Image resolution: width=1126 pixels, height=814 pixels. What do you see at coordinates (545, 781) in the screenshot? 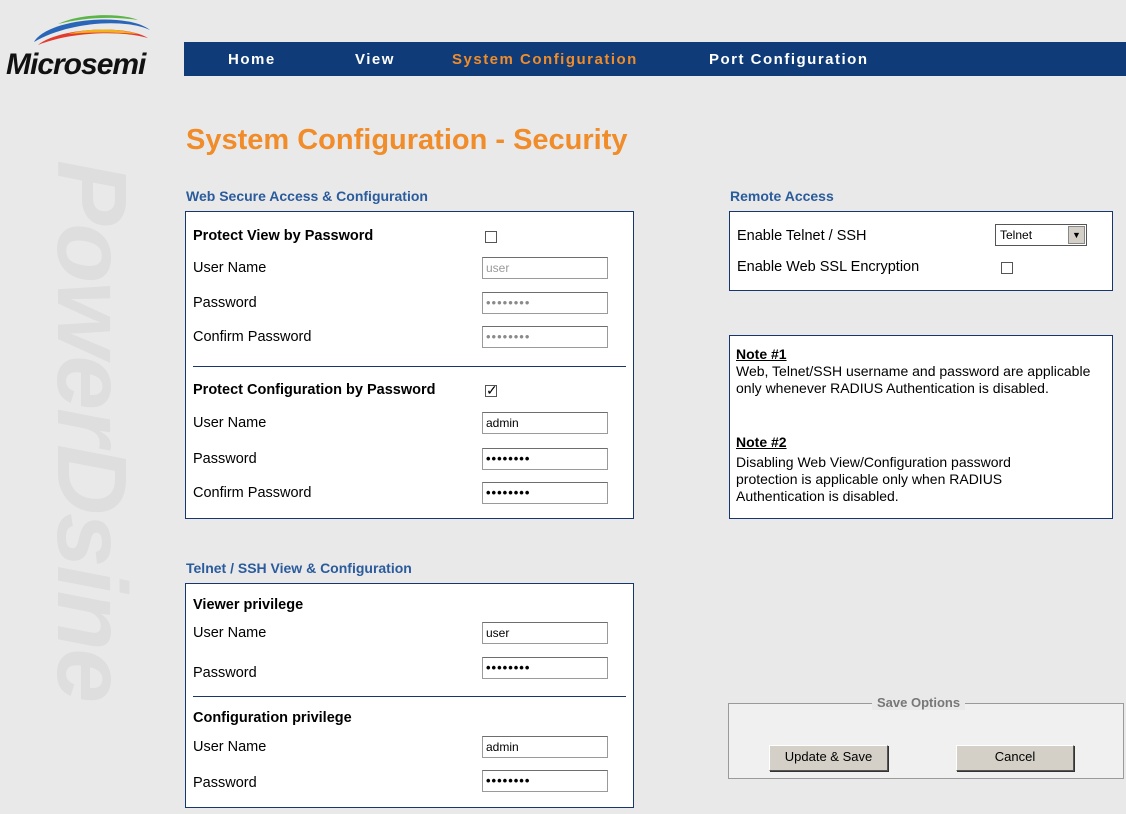
I see `telnet-config-password-input: ••••••••` at bounding box center [545, 781].